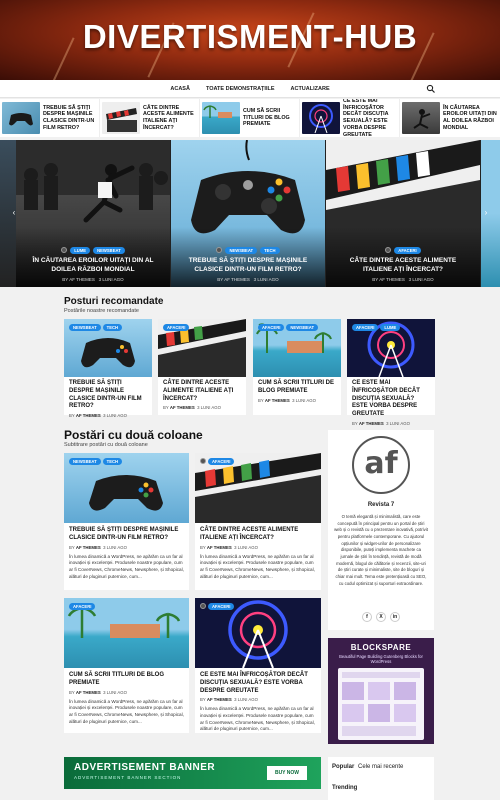  I want to click on site-title: DIVERTISMENT-HUB, so click(250, 37).